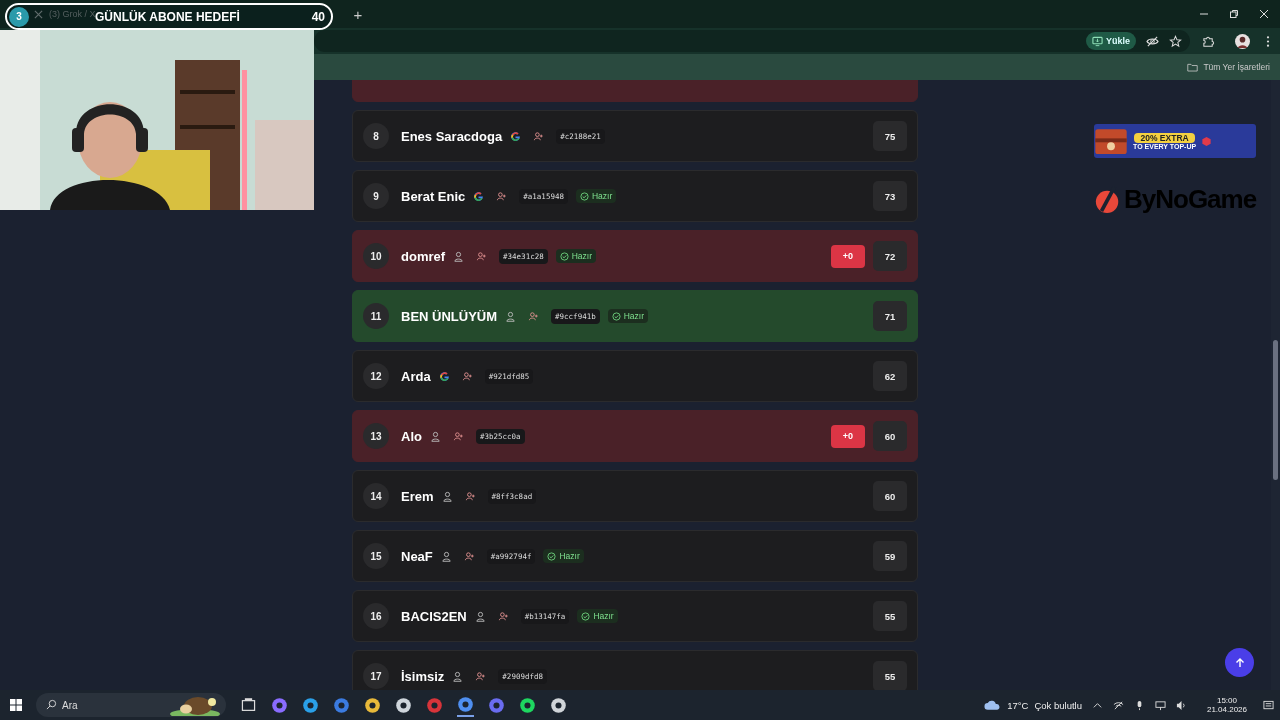 The height and width of the screenshot is (720, 1280). Describe the element at coordinates (890, 136) in the screenshot. I see `score-box: 75` at that location.